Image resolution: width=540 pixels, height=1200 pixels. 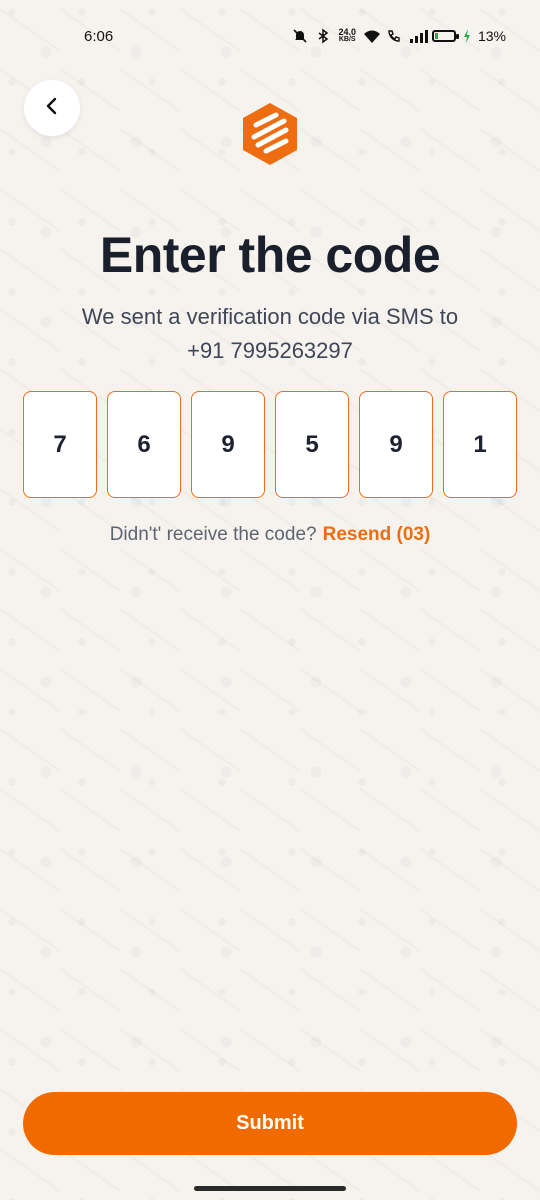 I want to click on chevron-left-icon, so click(x=52, y=108).